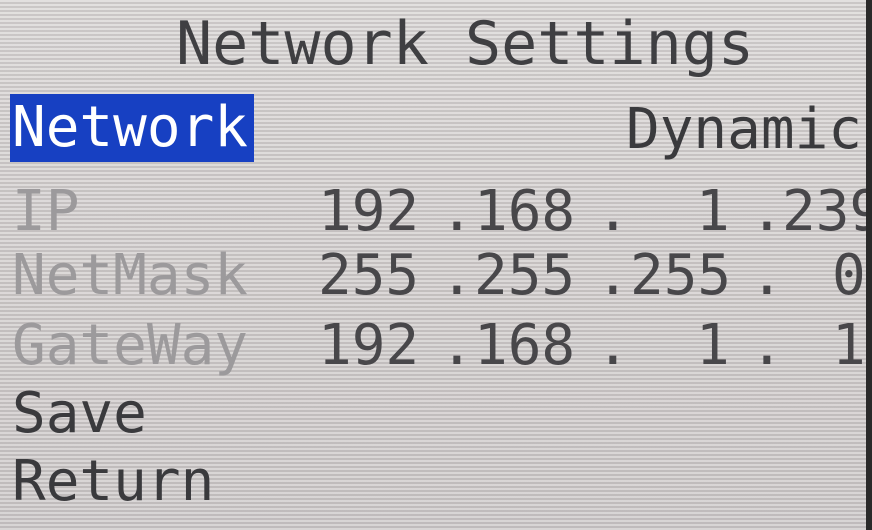  I want to click on netmask-octet-4: 0, so click(849, 276).